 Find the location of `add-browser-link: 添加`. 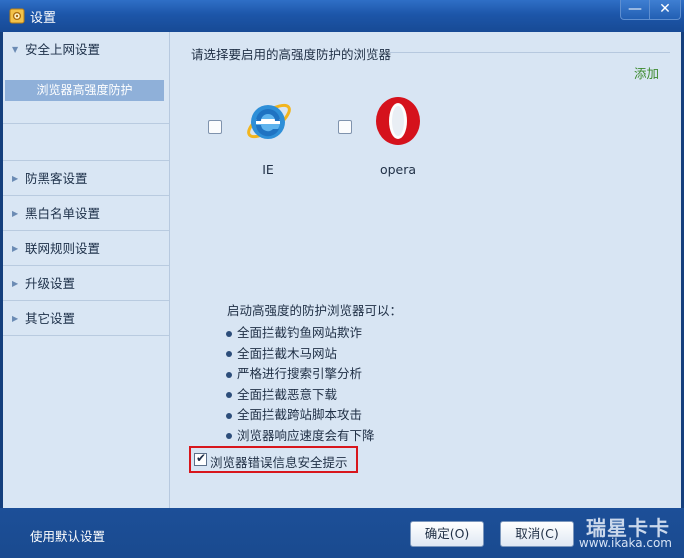

add-browser-link: 添加 is located at coordinates (646, 72).